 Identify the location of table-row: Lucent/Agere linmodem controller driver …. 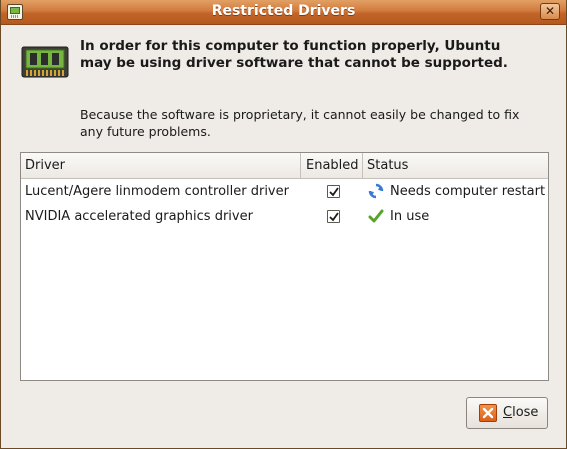
(284, 191).